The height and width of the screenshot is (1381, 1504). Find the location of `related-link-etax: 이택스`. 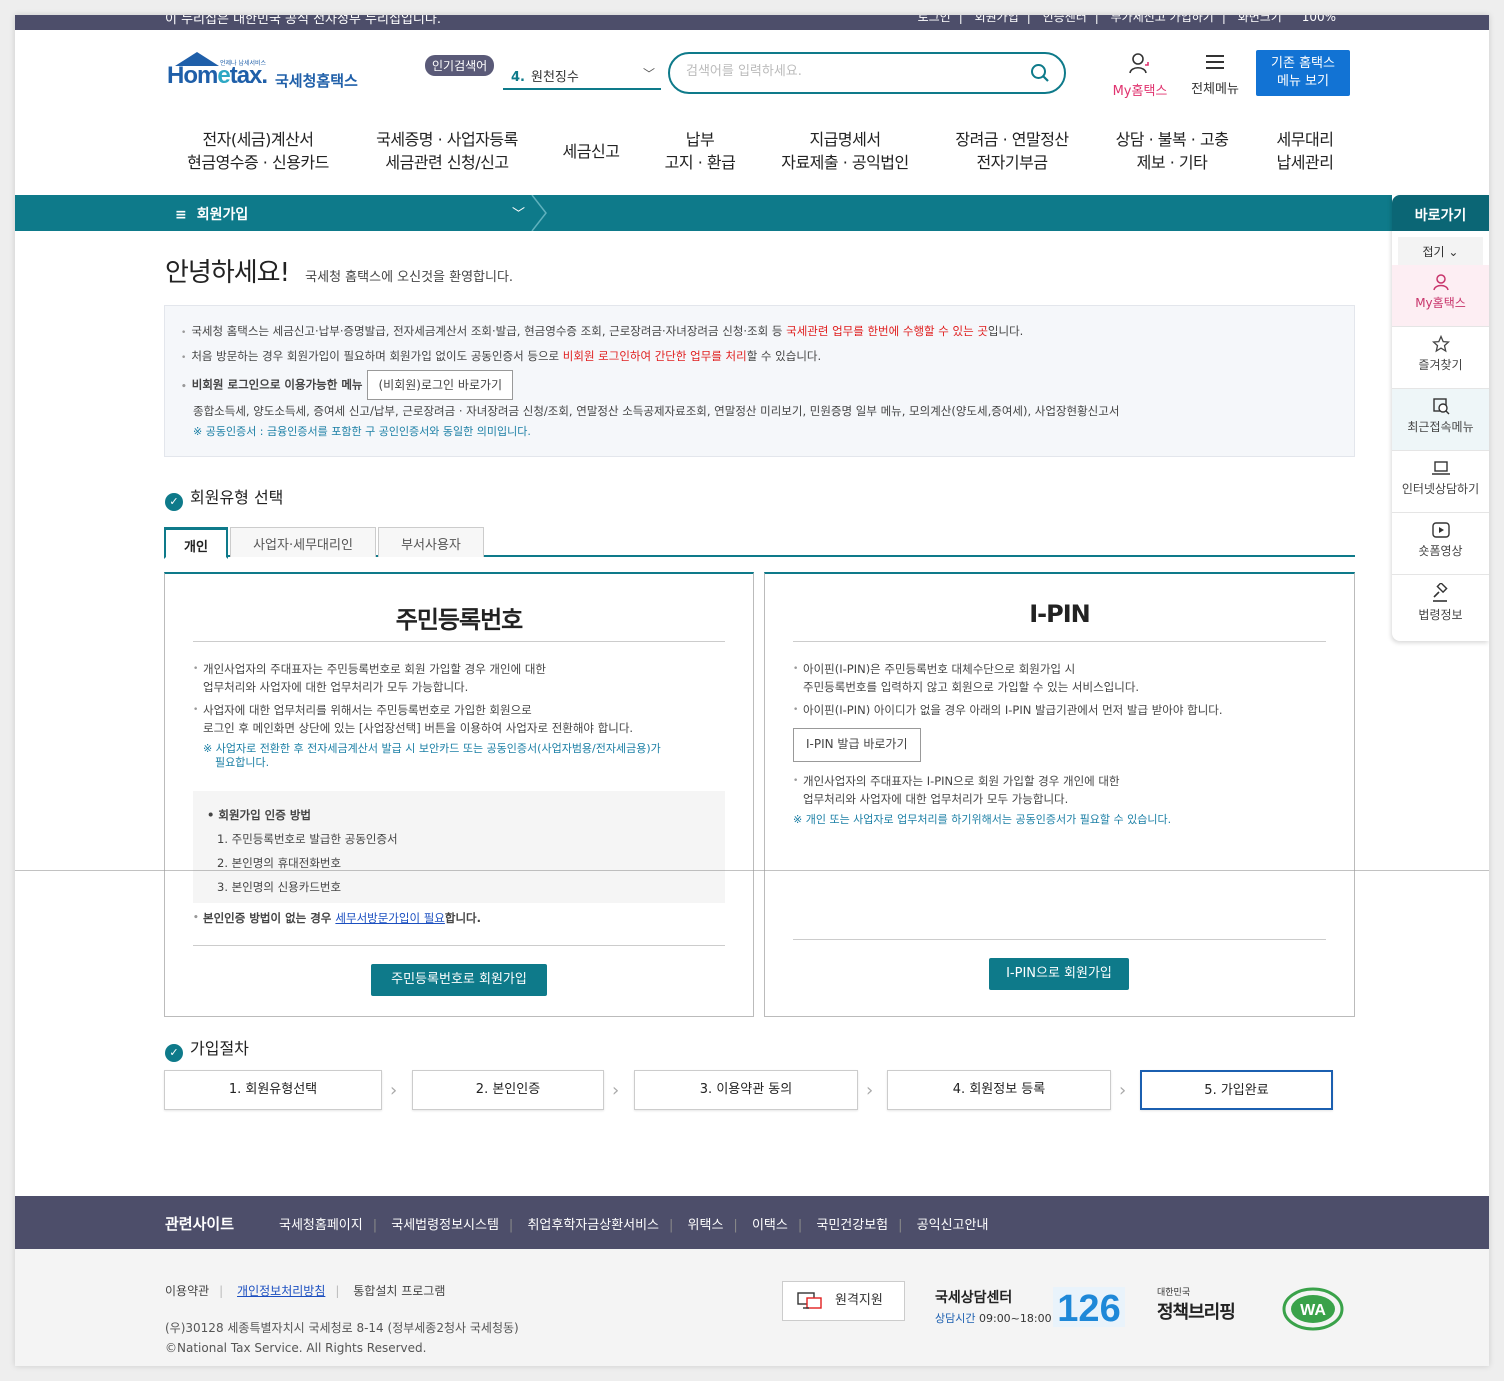

related-link-etax: 이택스 is located at coordinates (770, 1225).